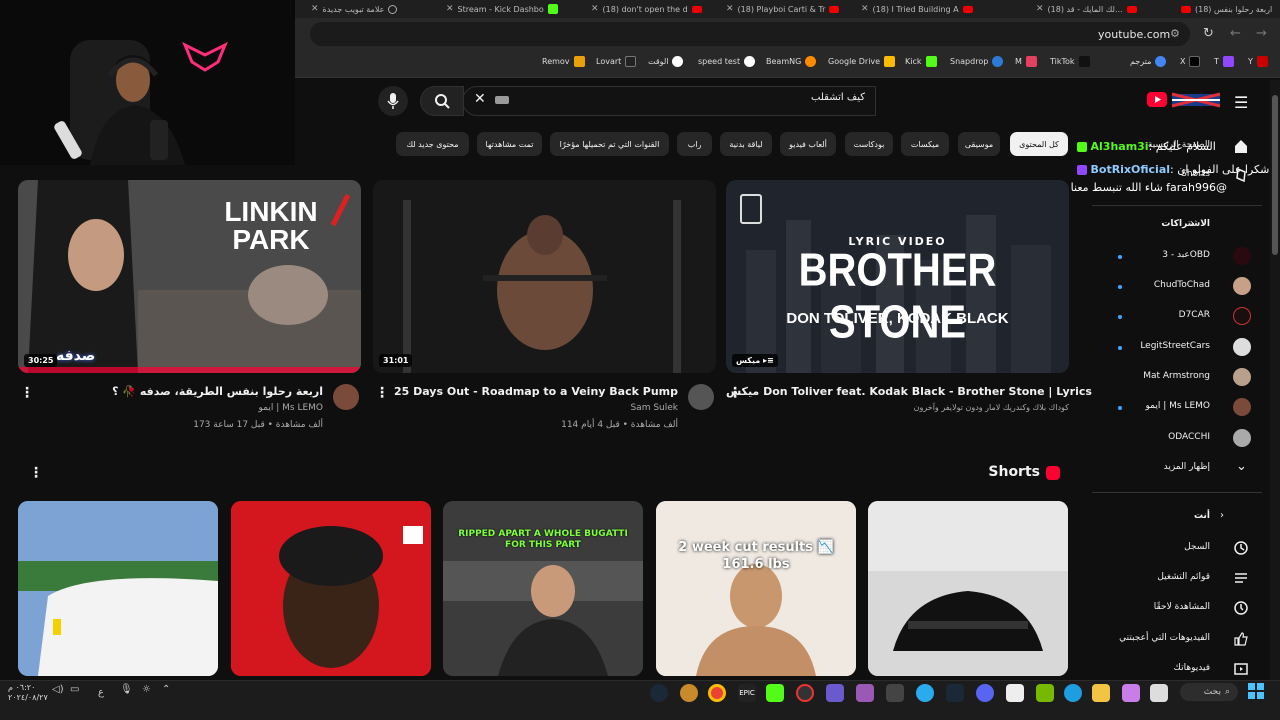  Describe the element at coordinates (1190, 61) in the screenshot. I see `bookmark-item: X` at that location.